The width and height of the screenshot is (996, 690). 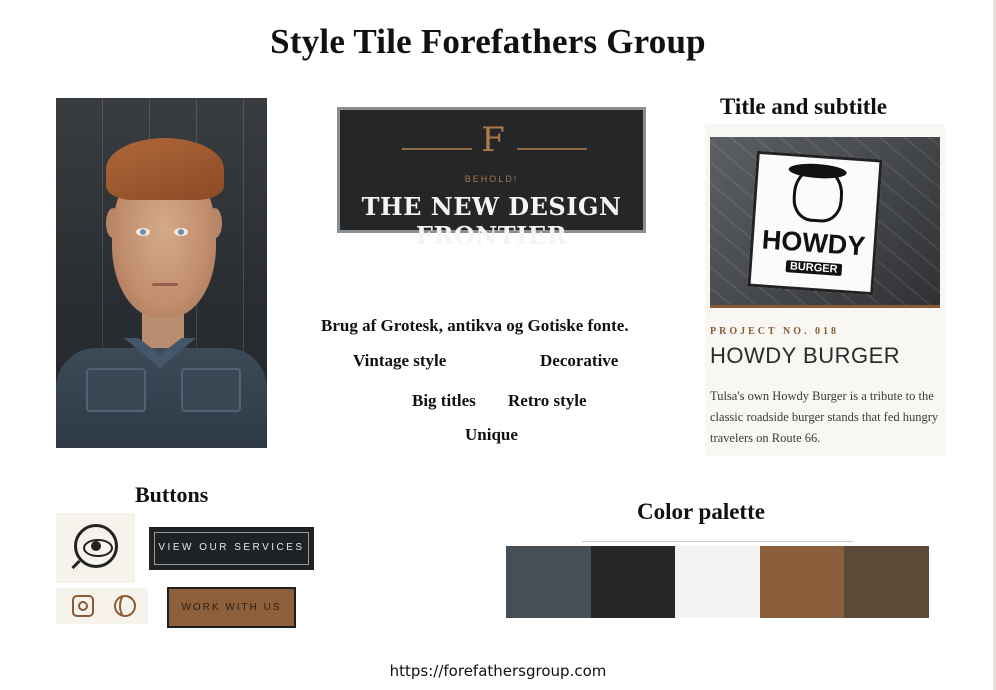 What do you see at coordinates (491, 434) in the screenshot?
I see `keyword-unique: Unique` at bounding box center [491, 434].